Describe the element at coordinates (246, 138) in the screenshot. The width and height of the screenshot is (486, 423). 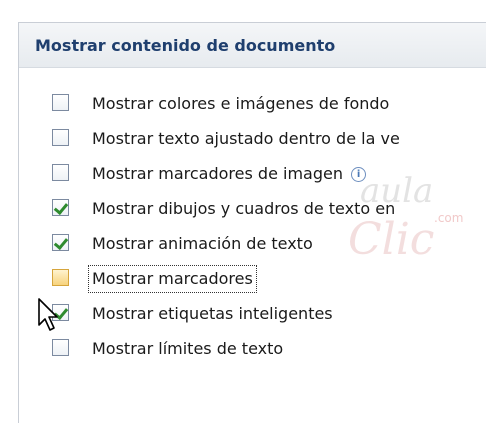
I see `option-label: Mostrar texto ajustado dentro de la ve` at that location.